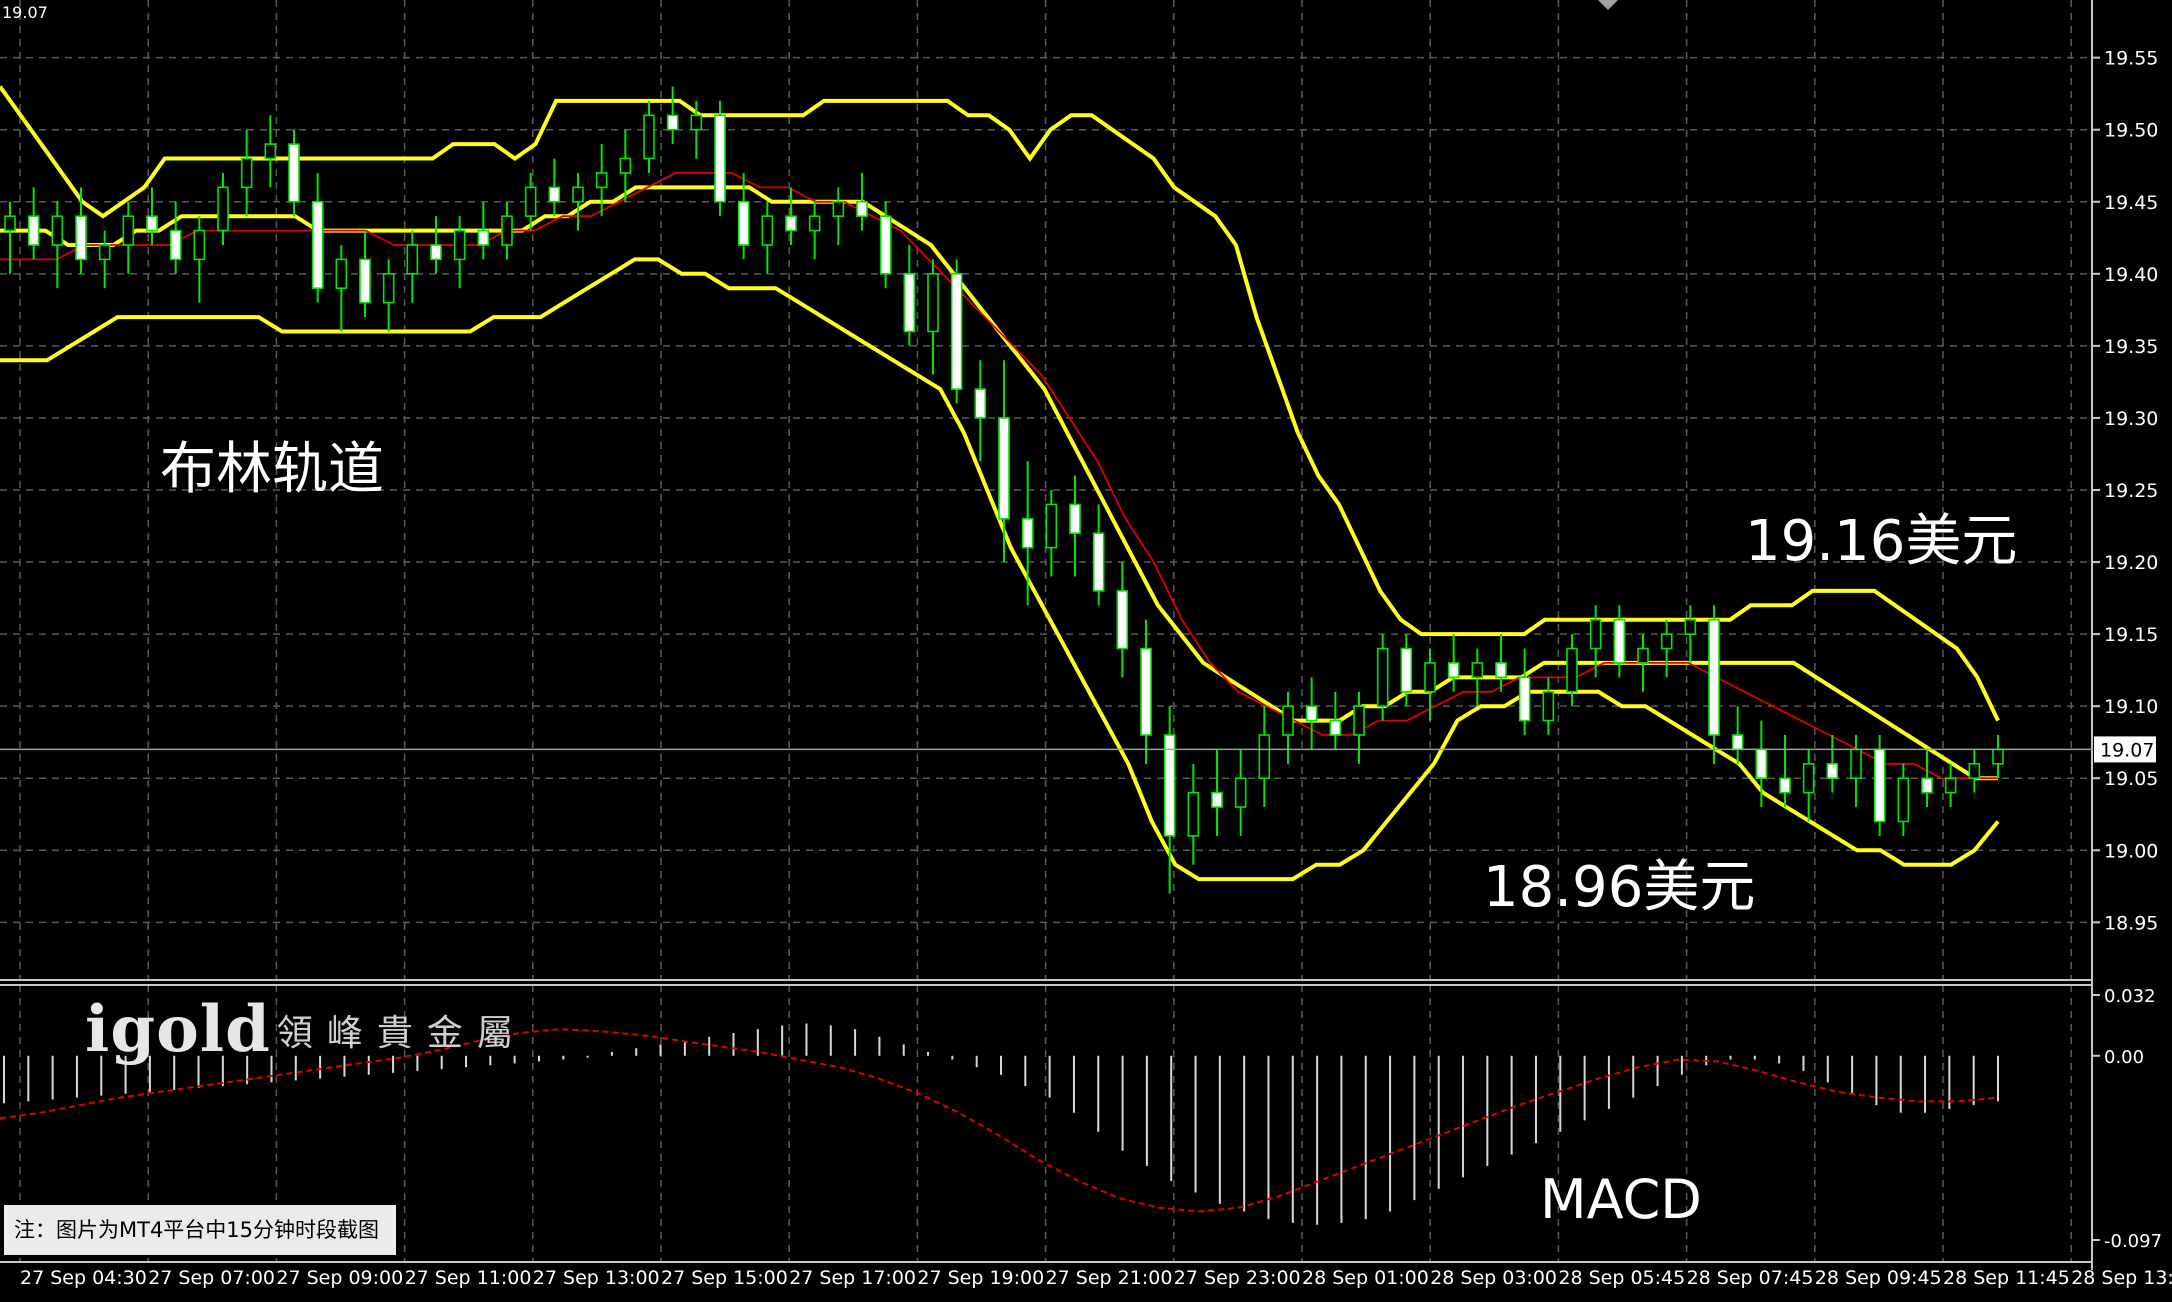 The image size is (2172, 1302). I want to click on price-tick-label: 19.50, so click(2131, 131).